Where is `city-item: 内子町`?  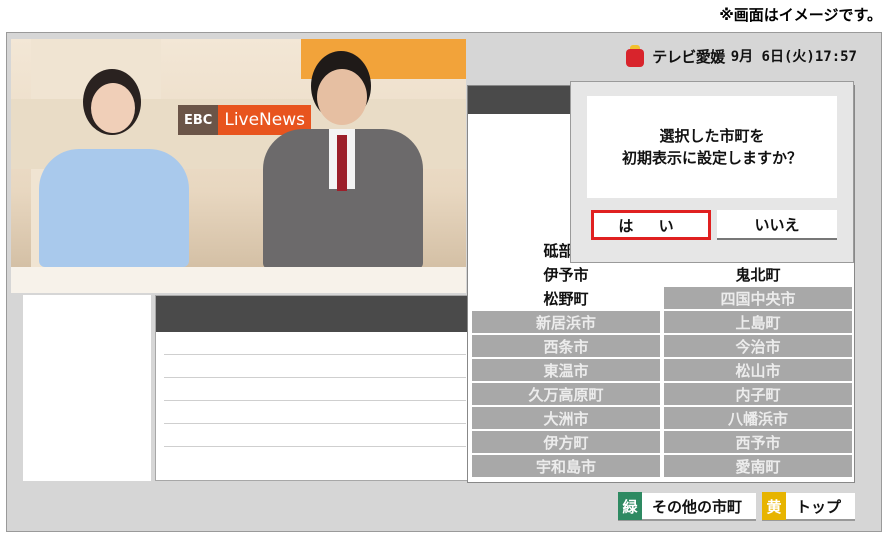 city-item: 内子町 is located at coordinates (758, 394).